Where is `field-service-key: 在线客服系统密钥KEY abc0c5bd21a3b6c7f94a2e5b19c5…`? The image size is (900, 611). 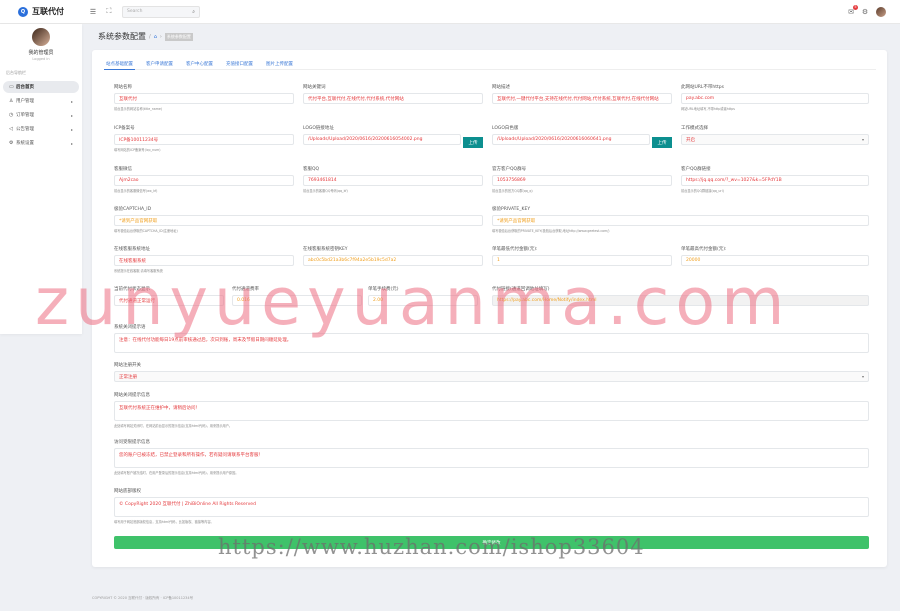 field-service-key: 在线客服系统密钥KEY abc0c5bd21a3b6c7f94a2e5b19c5… is located at coordinates (393, 256).